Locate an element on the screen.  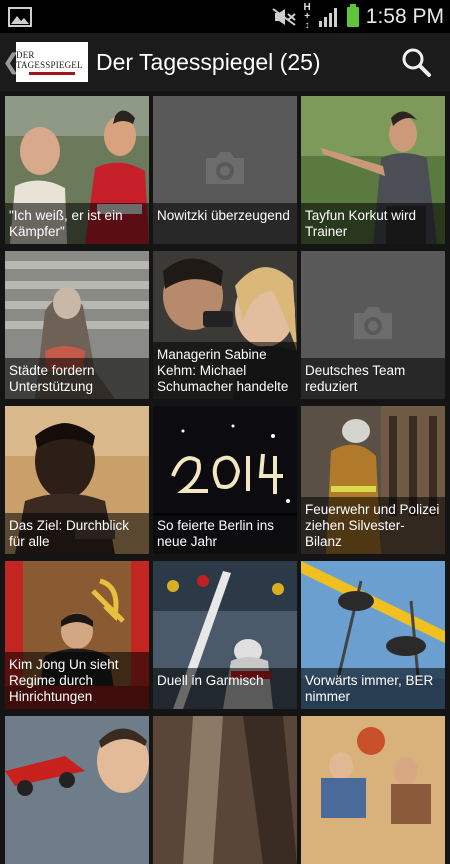
article-title: "Ich weiß, er ist ein Kämpfer" is located at coordinates (77, 223).